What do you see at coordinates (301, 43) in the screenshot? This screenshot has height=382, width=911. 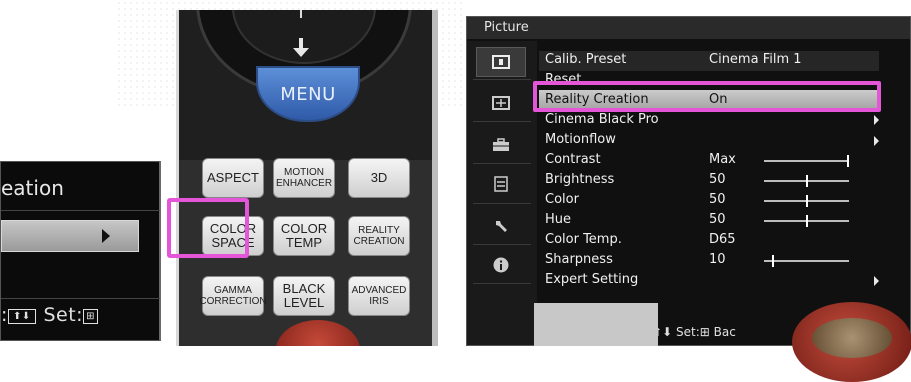 I see `down-arrow-stem` at bounding box center [301, 43].